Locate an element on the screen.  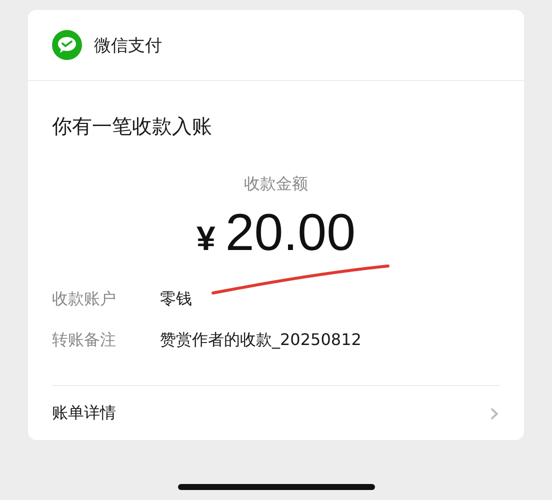
detail-value: 零钱 is located at coordinates (176, 299).